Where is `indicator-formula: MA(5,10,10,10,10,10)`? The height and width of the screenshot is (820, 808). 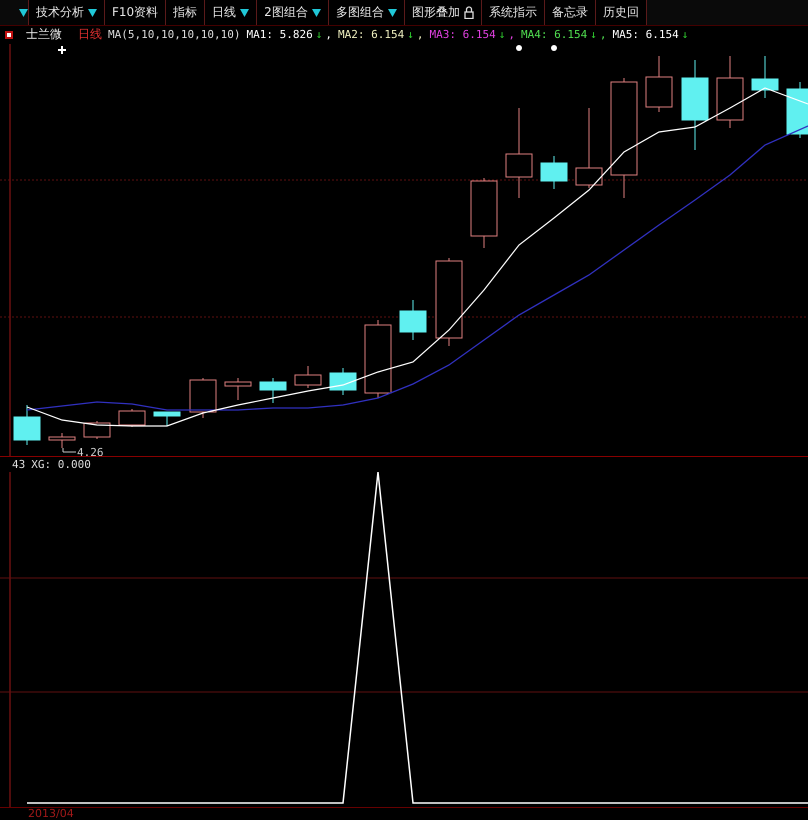 indicator-formula: MA(5,10,10,10,10,10) is located at coordinates (174, 35).